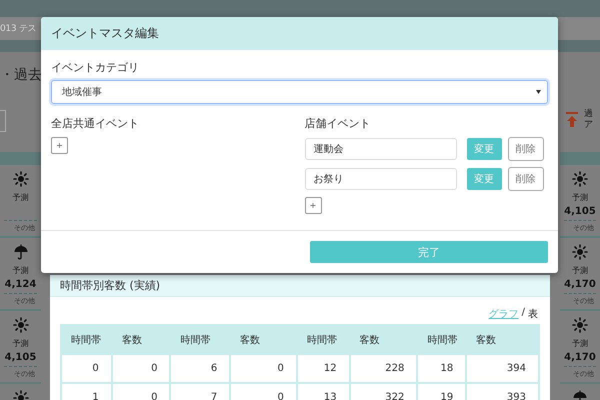  What do you see at coordinates (384, 368) in the screenshot?
I see `table-cell: 228` at bounding box center [384, 368].